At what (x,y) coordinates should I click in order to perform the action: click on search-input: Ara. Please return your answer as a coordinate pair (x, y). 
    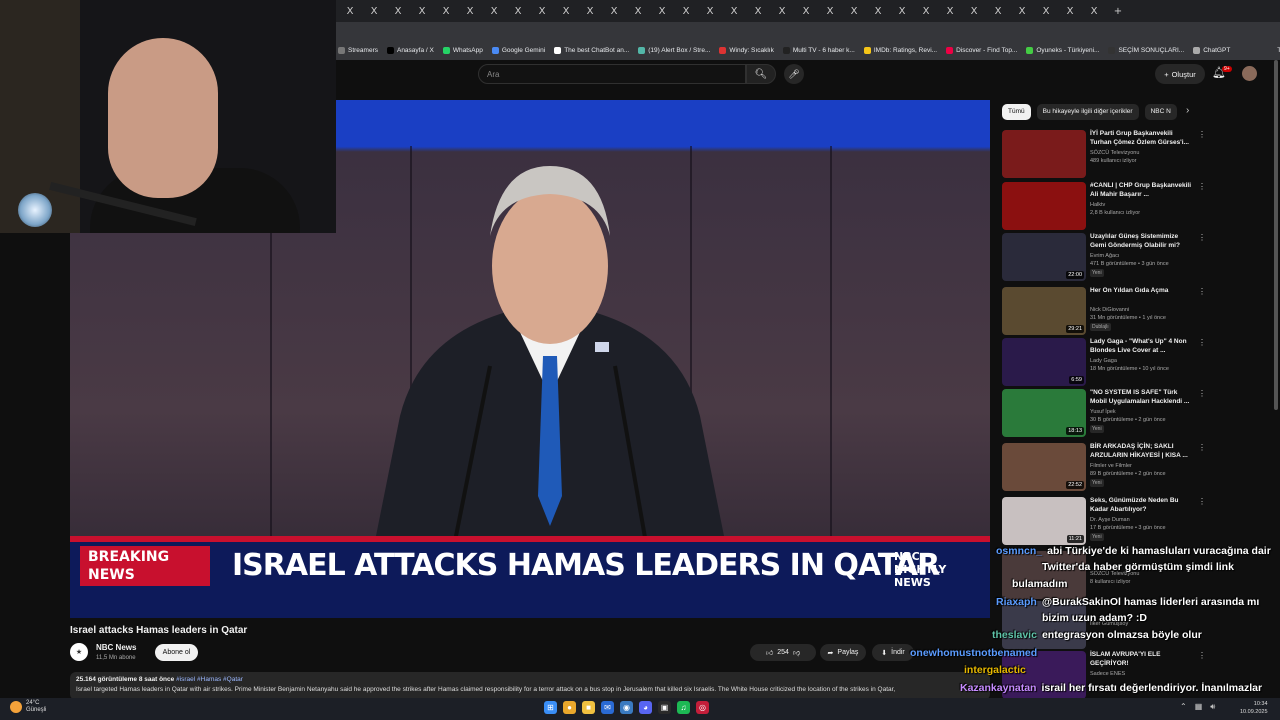
    Looking at the image, I should click on (612, 74).